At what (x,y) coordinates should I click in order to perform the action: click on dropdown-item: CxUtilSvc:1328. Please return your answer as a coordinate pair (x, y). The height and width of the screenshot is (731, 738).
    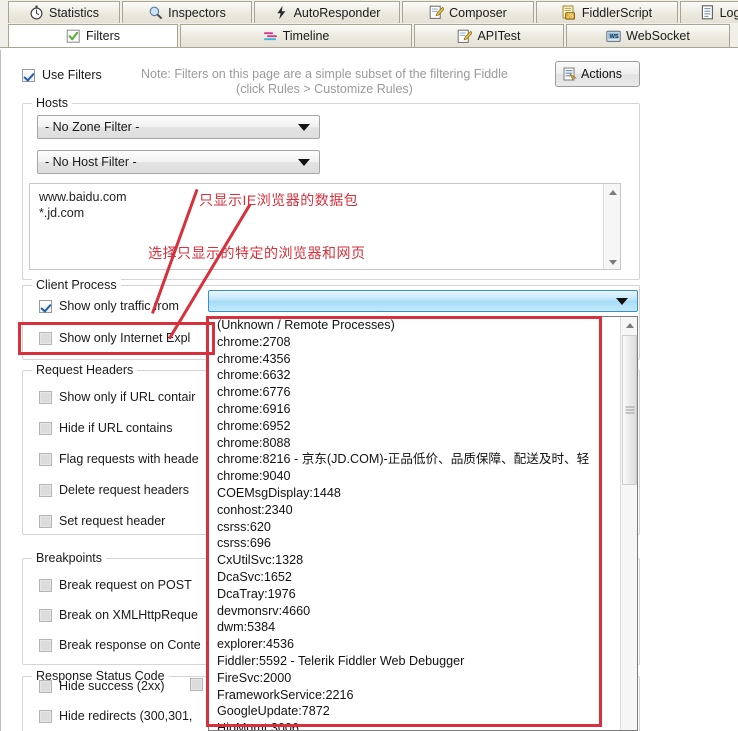
    Looking at the image, I should click on (423, 560).